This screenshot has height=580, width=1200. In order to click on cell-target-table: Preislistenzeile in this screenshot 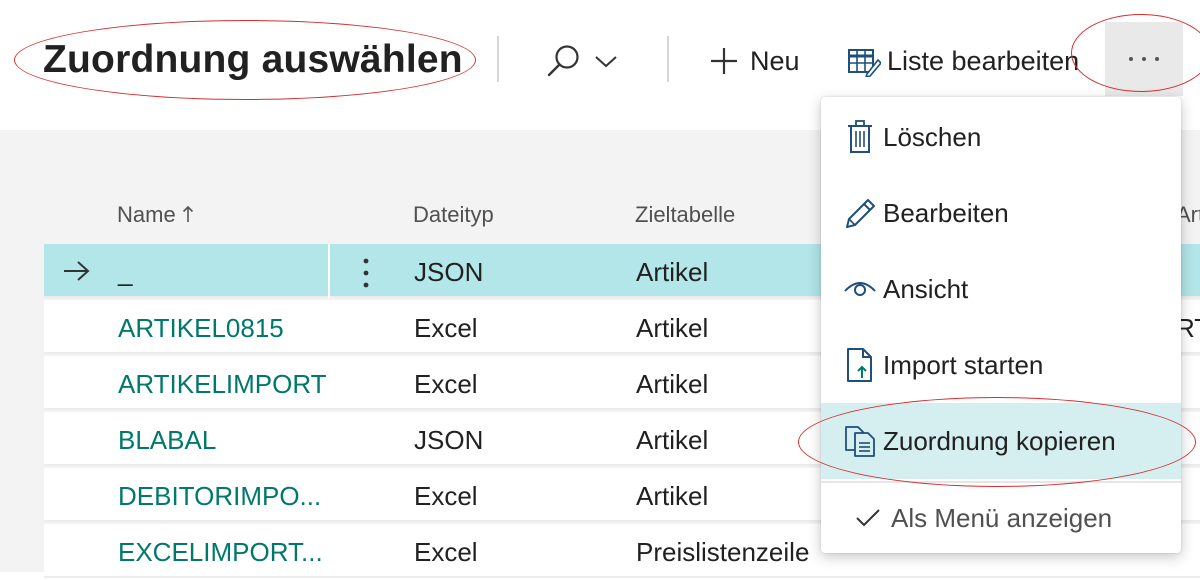, I will do `click(723, 552)`.